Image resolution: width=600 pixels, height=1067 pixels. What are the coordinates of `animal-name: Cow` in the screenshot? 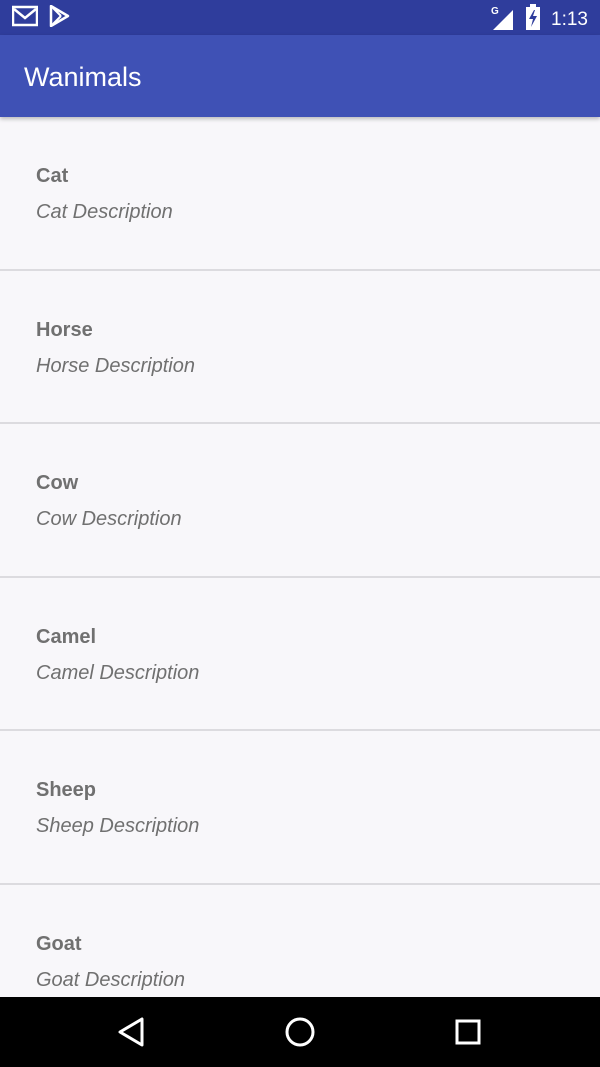 It's located at (57, 483).